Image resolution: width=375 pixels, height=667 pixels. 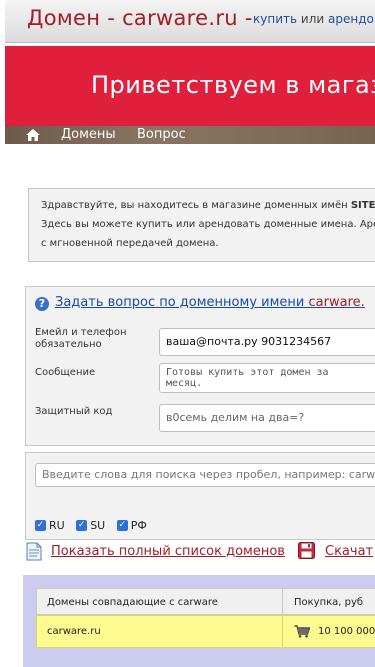 I want to click on column-header-price: Покупка, руб, so click(x=329, y=602).